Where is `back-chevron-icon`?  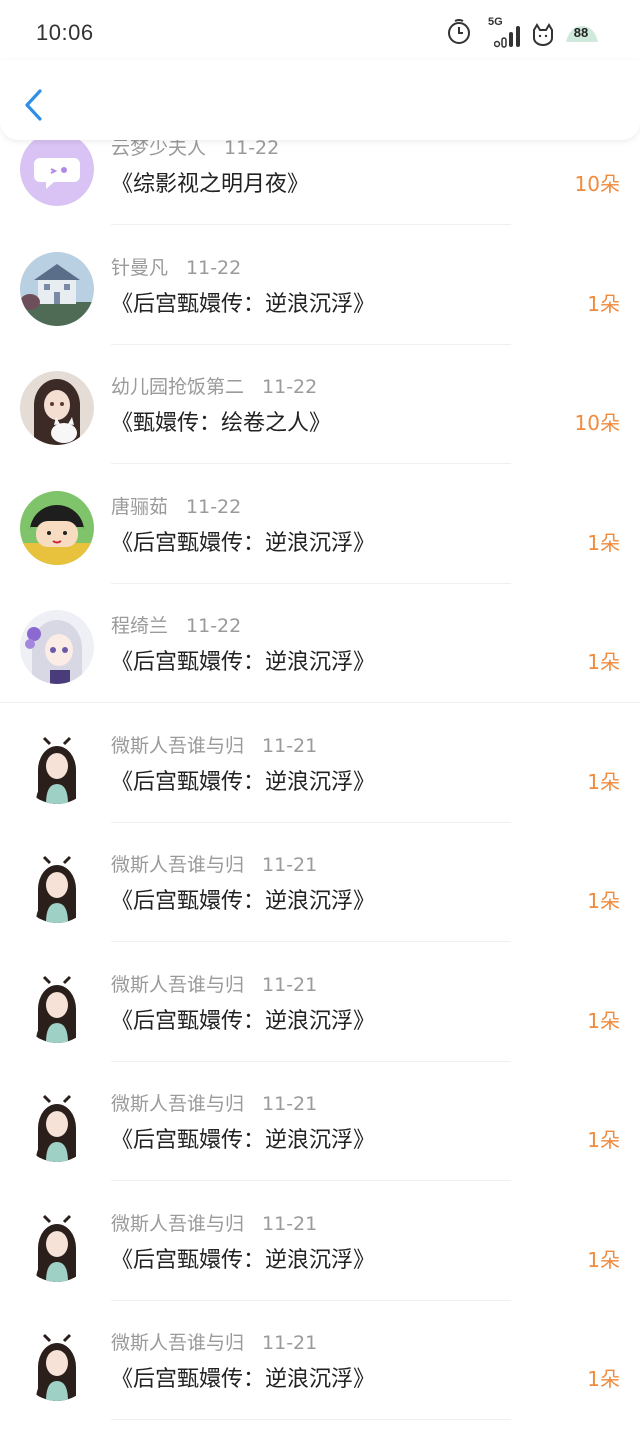
back-chevron-icon is located at coordinates (34, 105).